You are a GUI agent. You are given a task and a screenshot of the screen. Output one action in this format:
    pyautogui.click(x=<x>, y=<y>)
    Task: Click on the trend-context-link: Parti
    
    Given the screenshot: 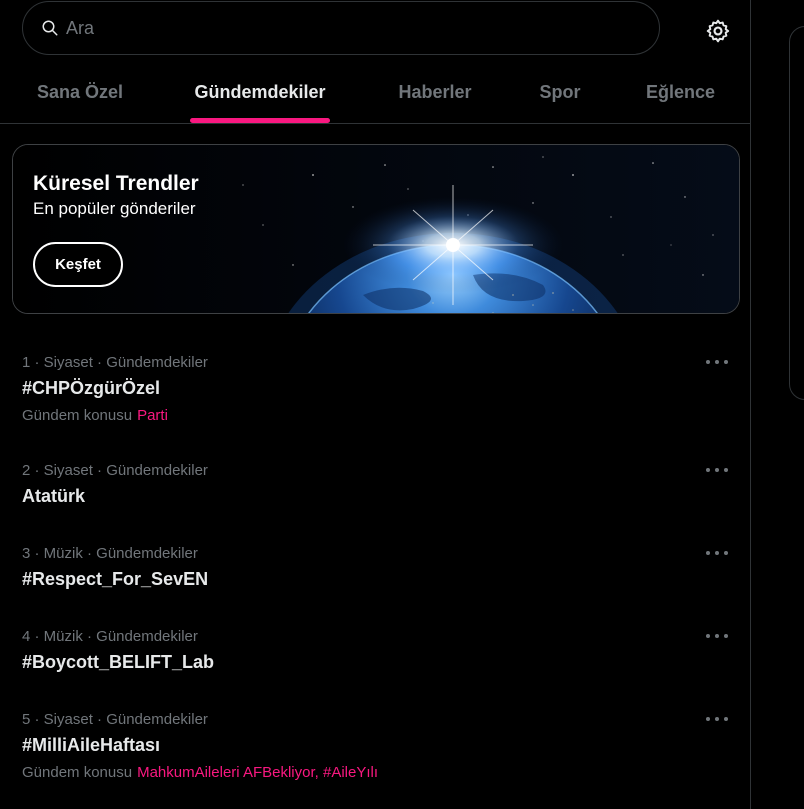 What is the action you would take?
    pyautogui.click(x=152, y=415)
    